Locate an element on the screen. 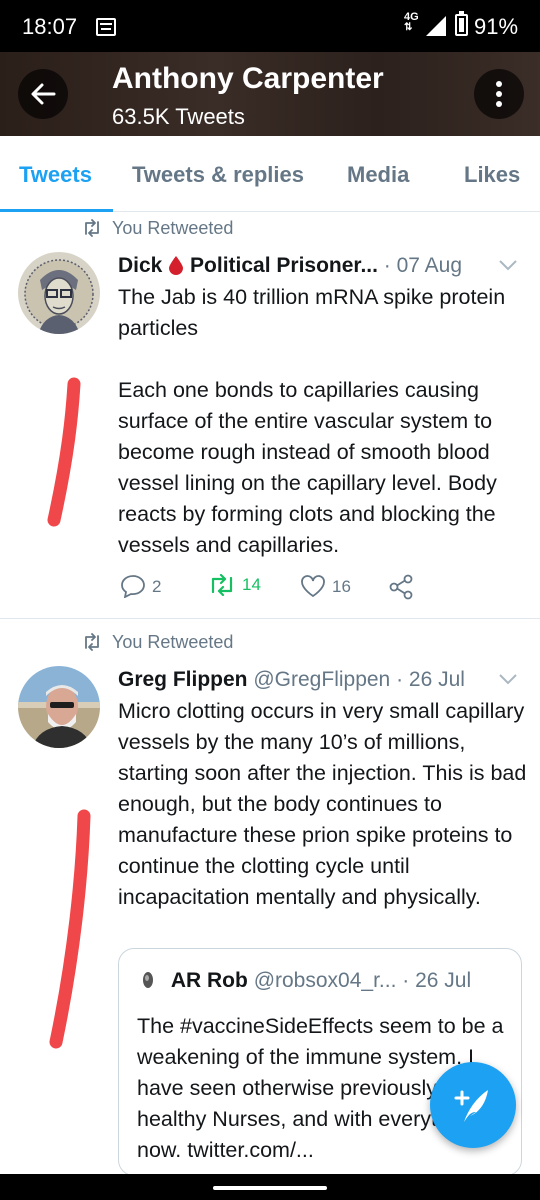  compose-tweet-icon is located at coordinates (471, 1106).